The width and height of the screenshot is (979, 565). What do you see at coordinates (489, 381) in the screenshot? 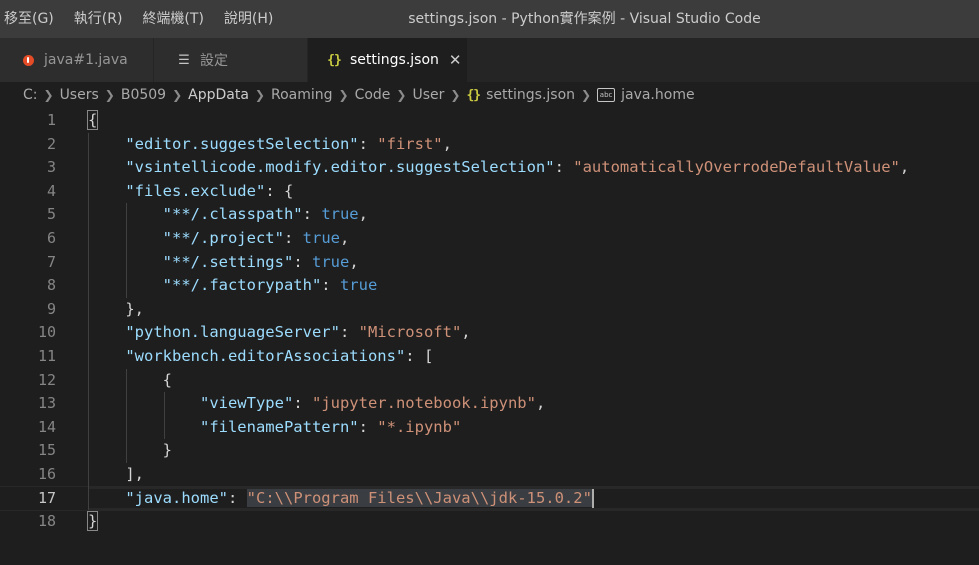
I see `code-line: 12 {` at bounding box center [489, 381].